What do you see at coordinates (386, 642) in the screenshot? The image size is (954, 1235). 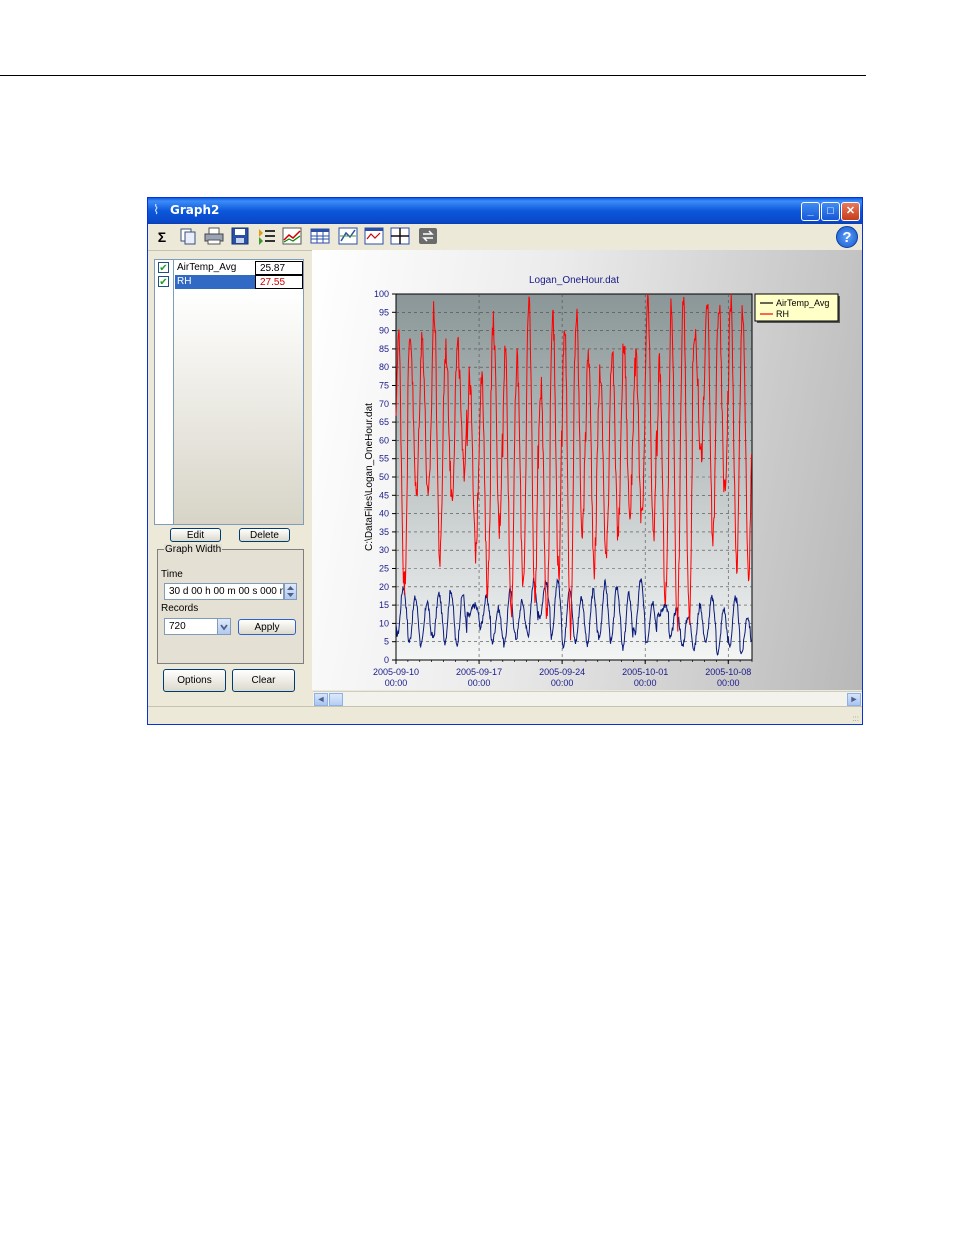 I see `y-tick-label: 5` at bounding box center [386, 642].